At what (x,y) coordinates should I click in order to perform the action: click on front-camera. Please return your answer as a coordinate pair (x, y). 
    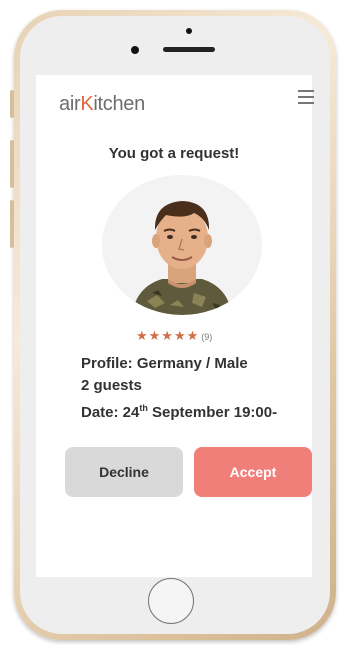
    Looking at the image, I should click on (135, 50).